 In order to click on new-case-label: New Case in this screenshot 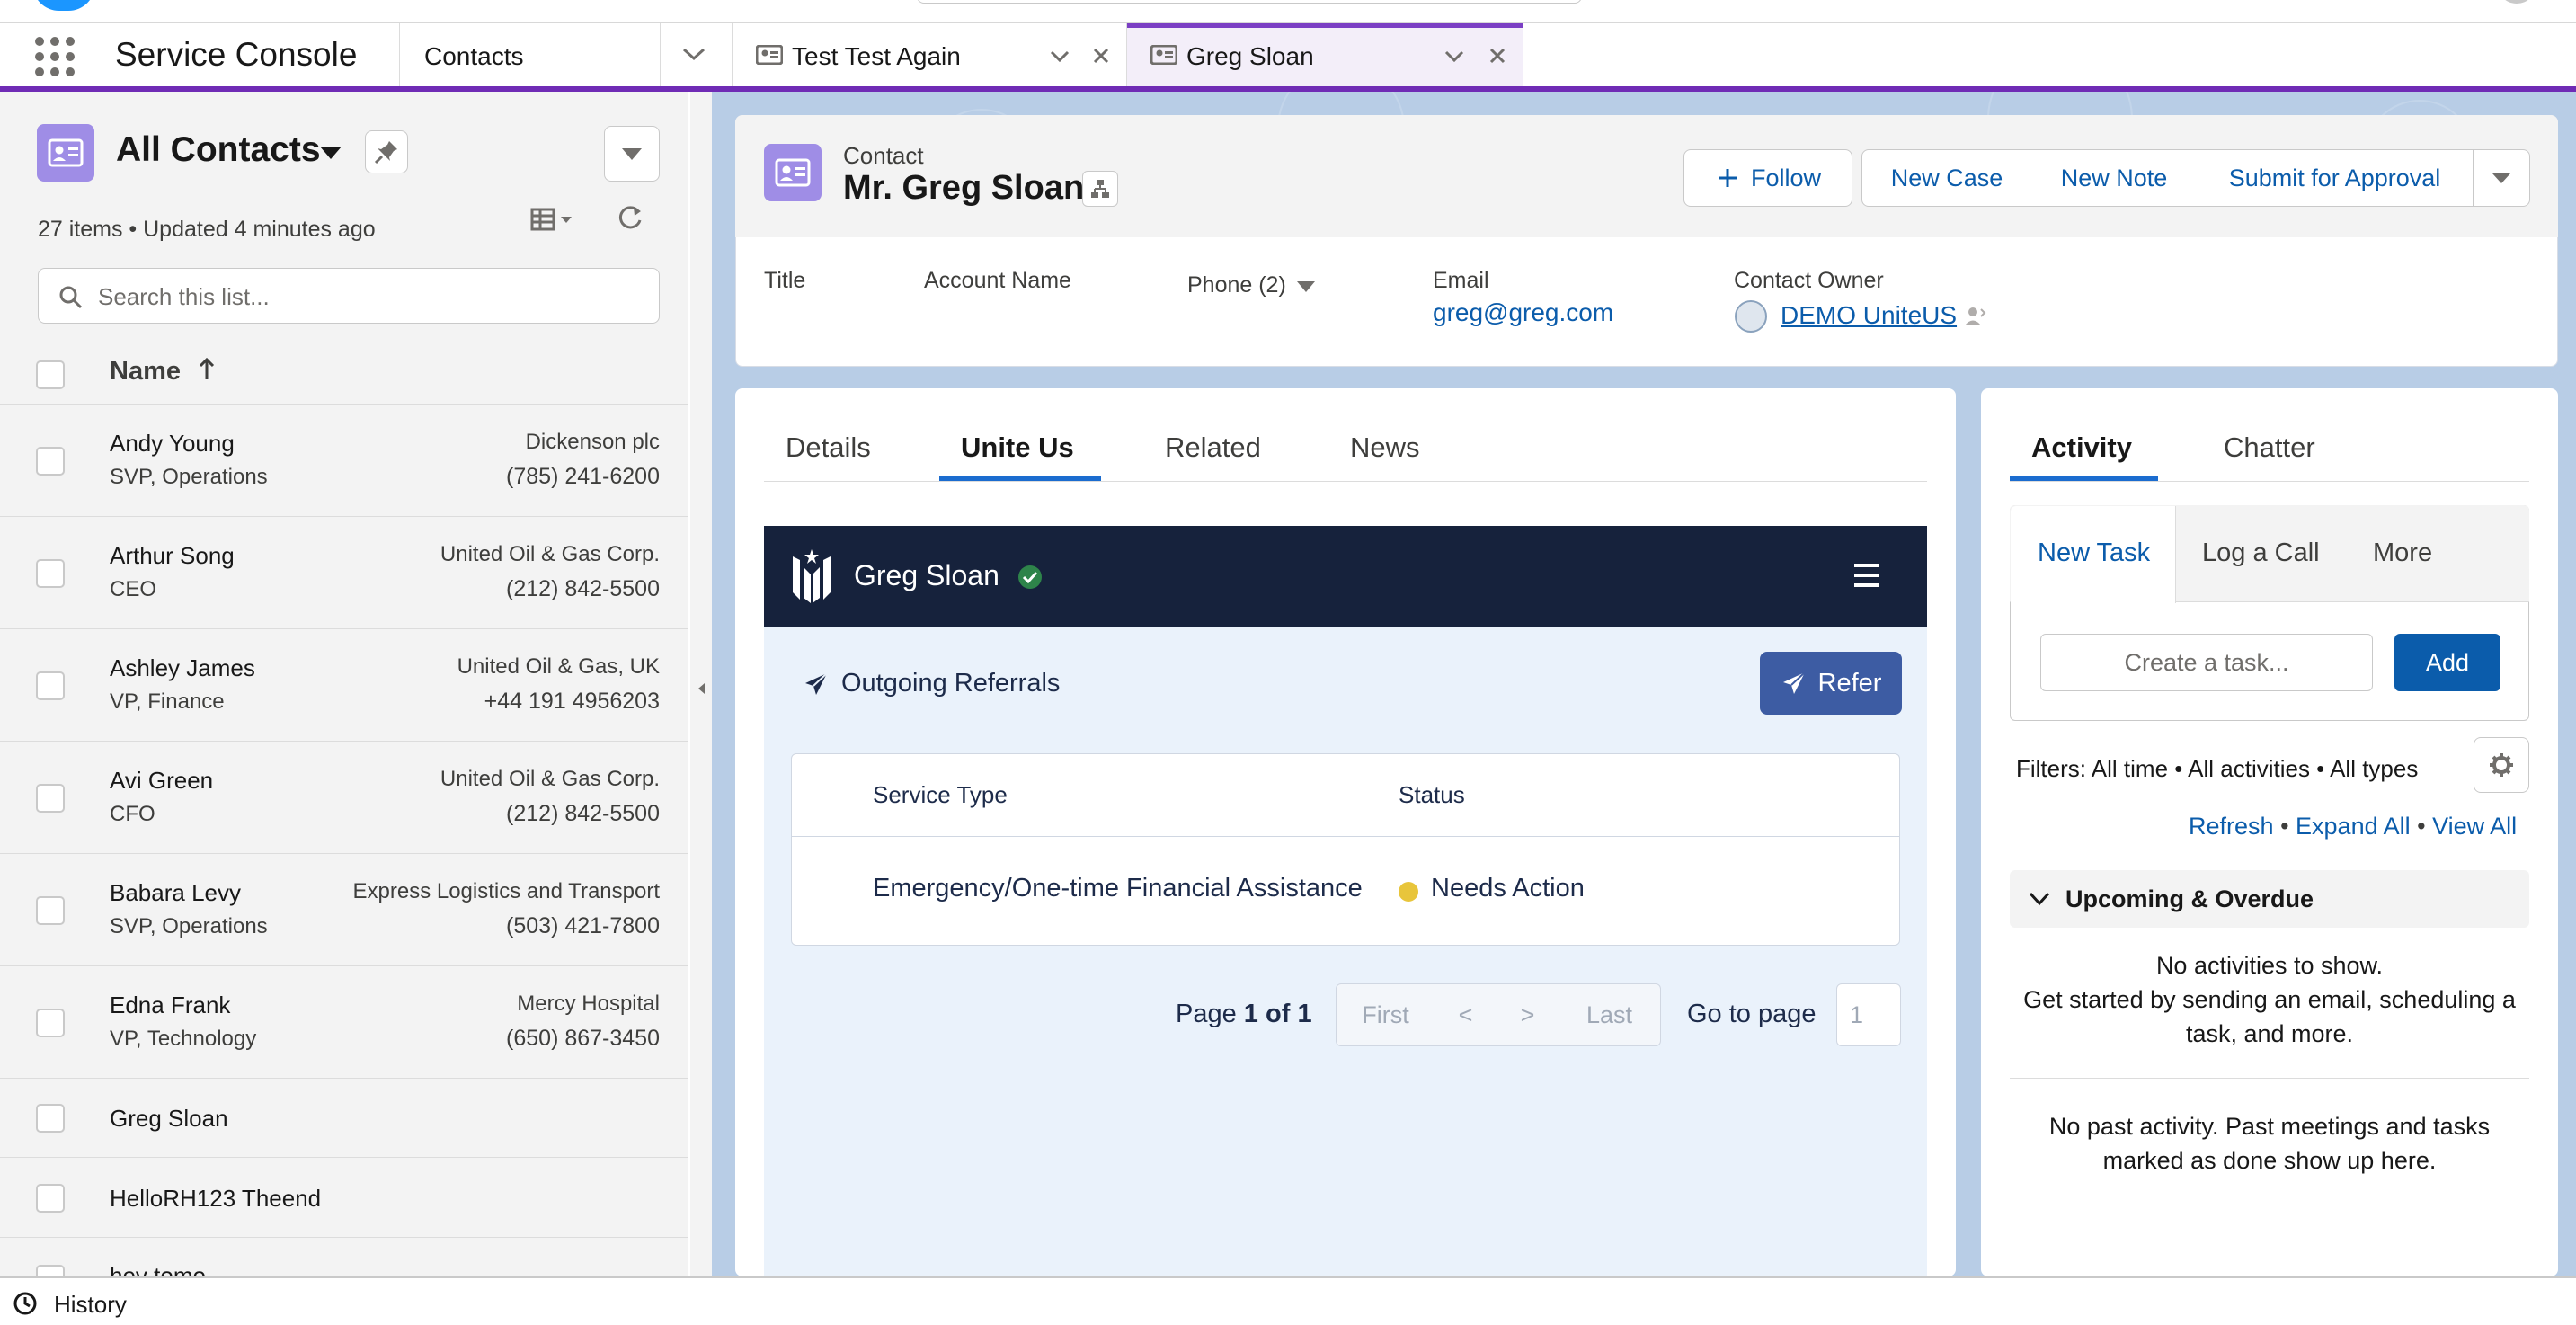, I will do `click(1946, 177)`.